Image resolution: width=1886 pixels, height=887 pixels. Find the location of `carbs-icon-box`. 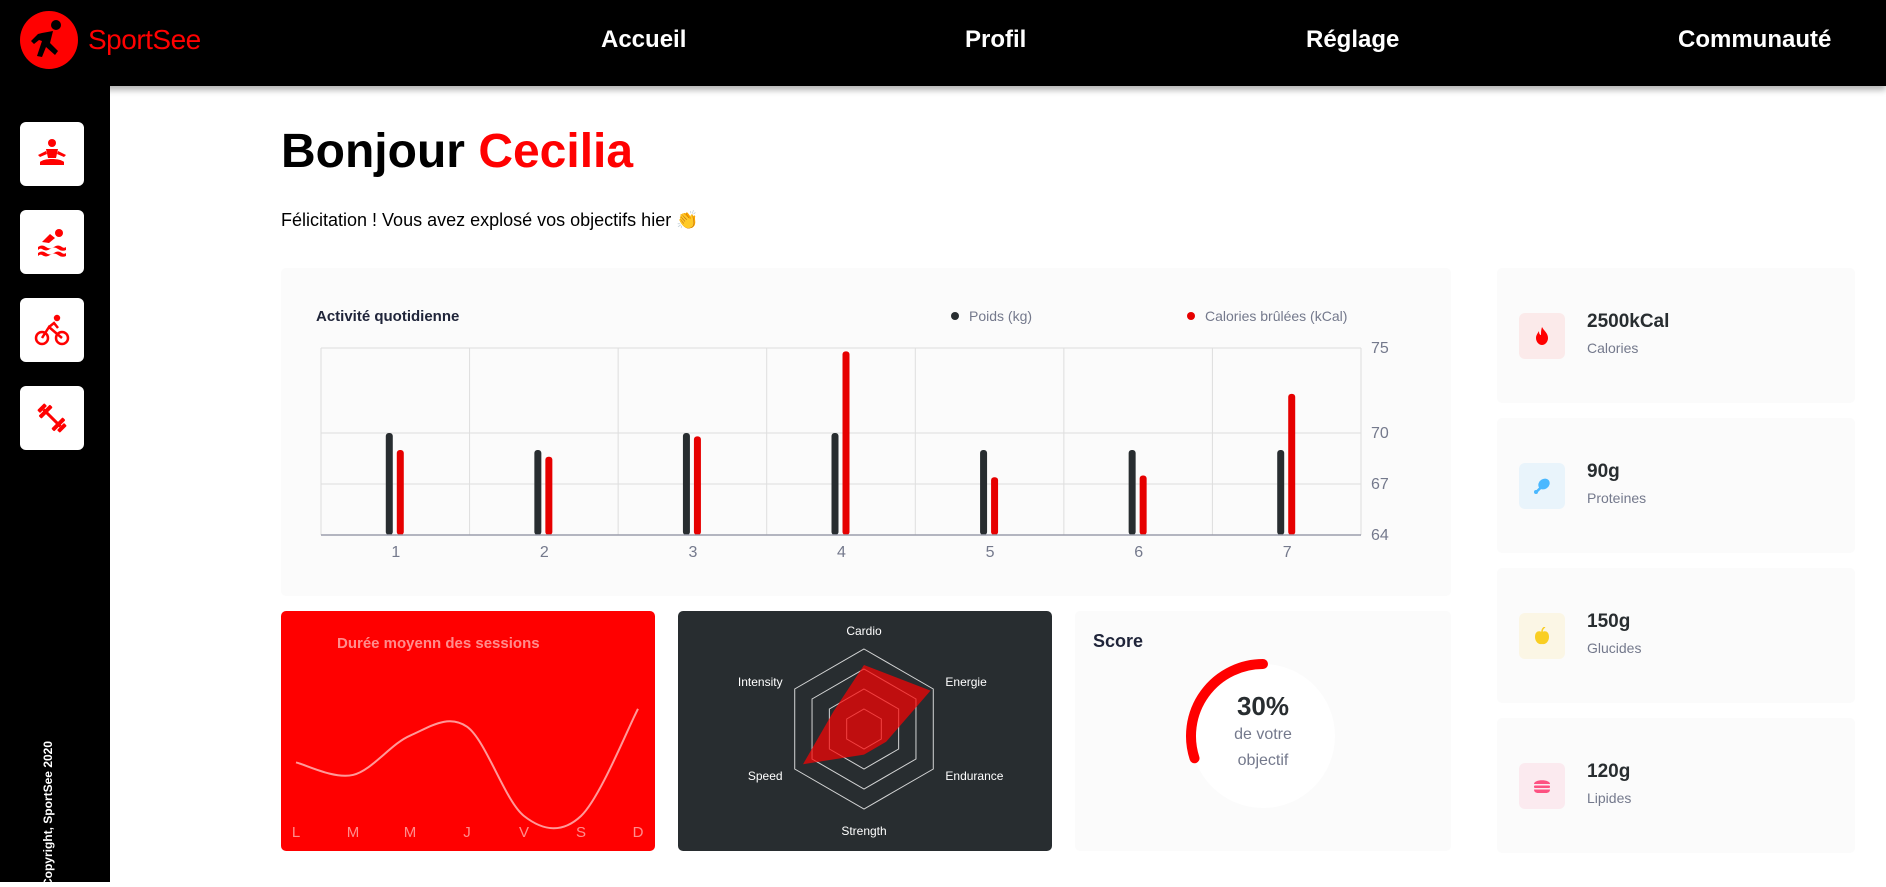

carbs-icon-box is located at coordinates (1542, 636).